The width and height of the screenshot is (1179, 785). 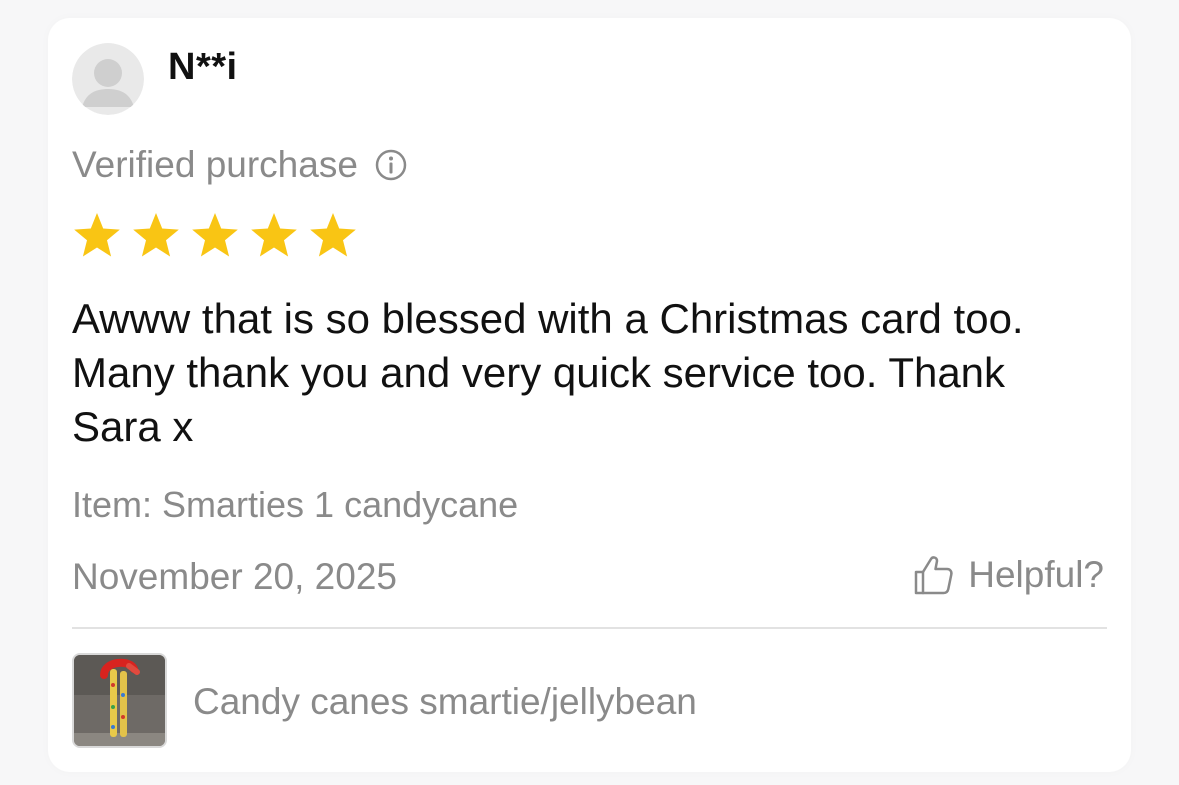 I want to click on user-avatar-icon, so click(x=108, y=79).